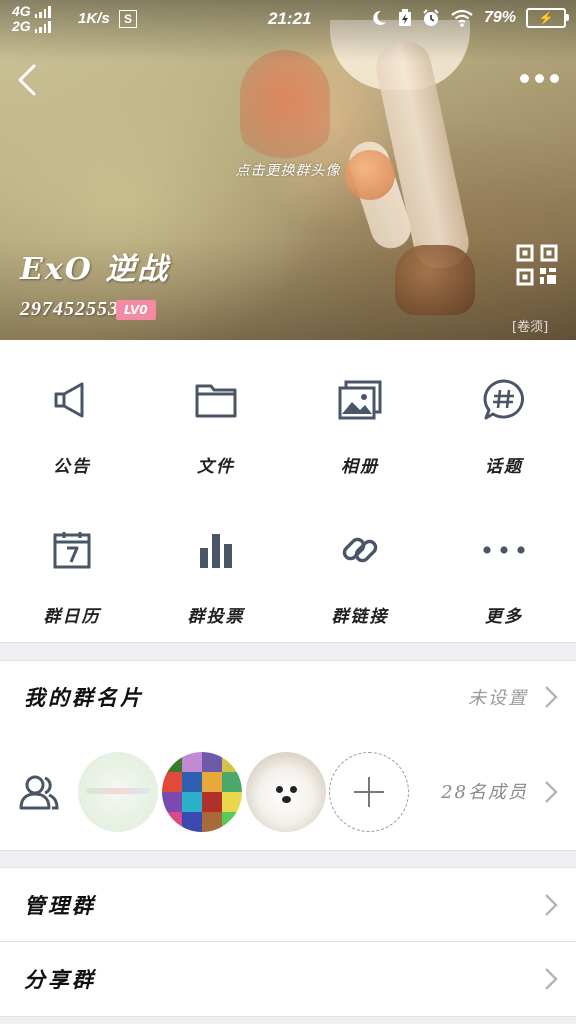 The width and height of the screenshot is (576, 1024). Describe the element at coordinates (500, 17) in the screenshot. I see `battery-percent: 79%` at that location.